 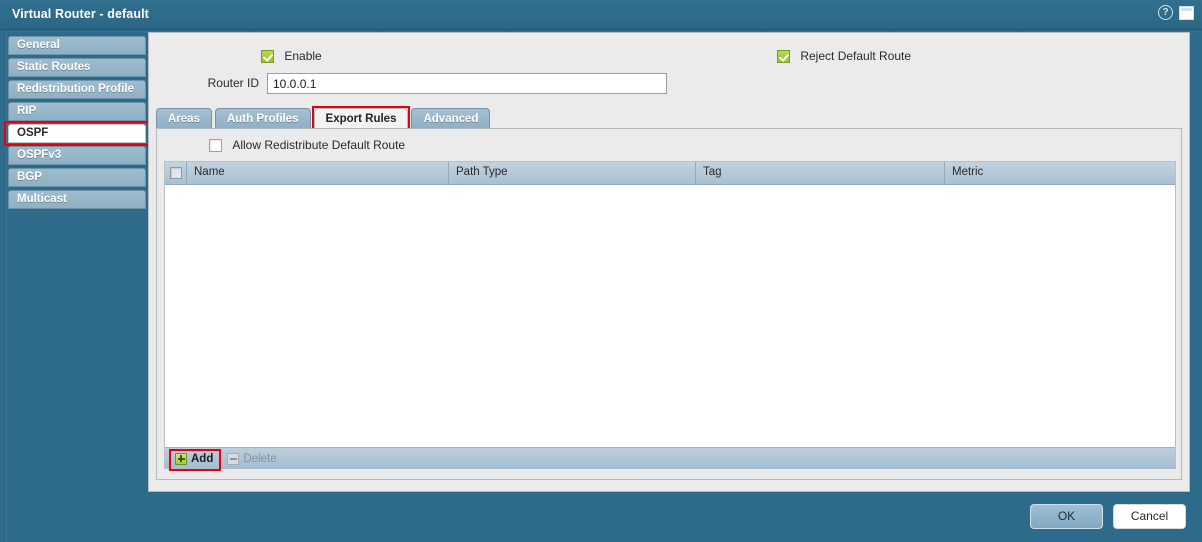 What do you see at coordinates (820, 173) in the screenshot?
I see `grid-column-tag: Tag` at bounding box center [820, 173].